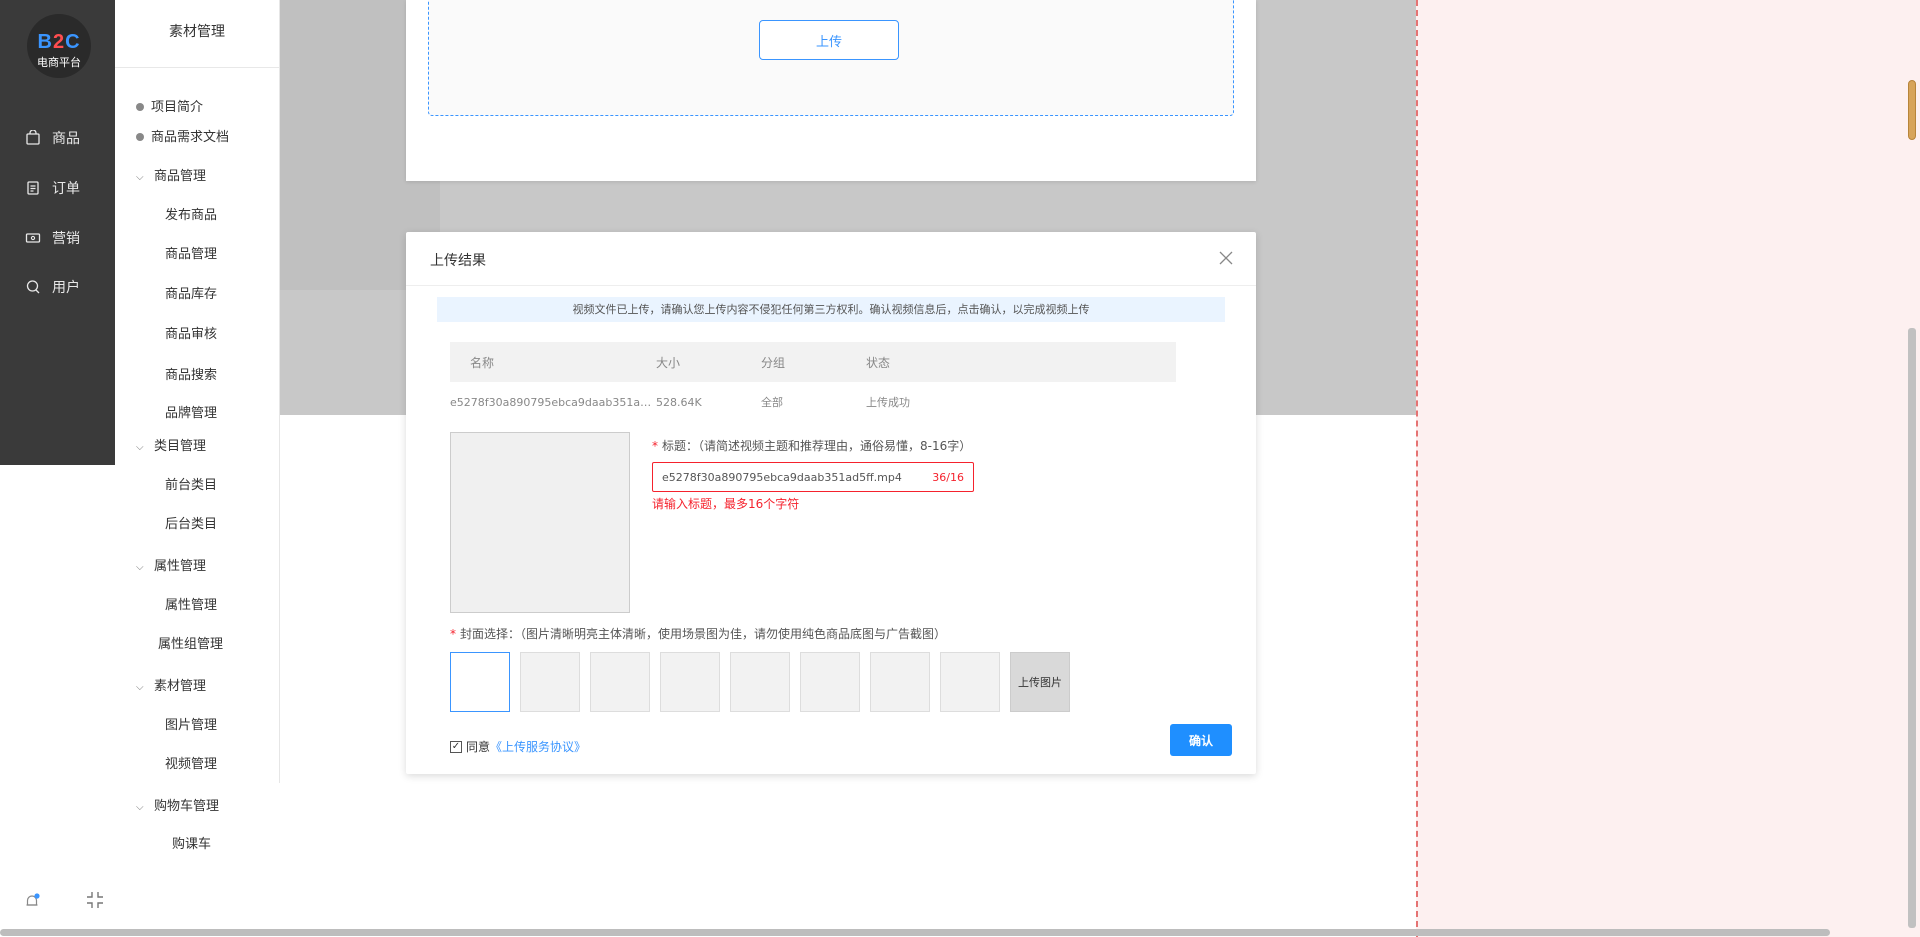 Image resolution: width=1920 pixels, height=937 pixels. I want to click on sidebar-item: 商品需求文档, so click(182, 135).